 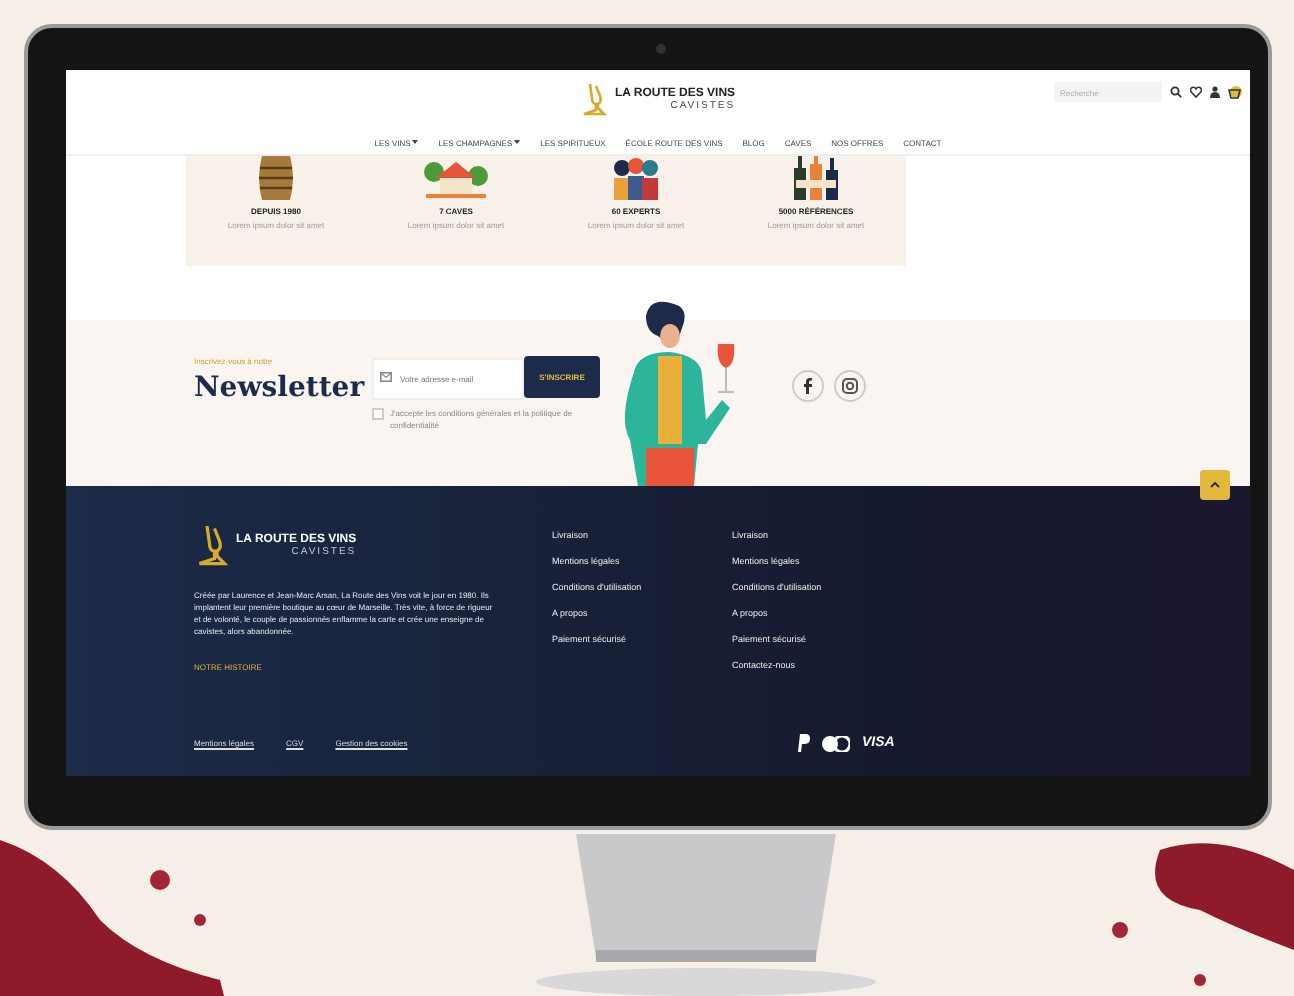 What do you see at coordinates (636, 178) in the screenshot?
I see `people-icon` at bounding box center [636, 178].